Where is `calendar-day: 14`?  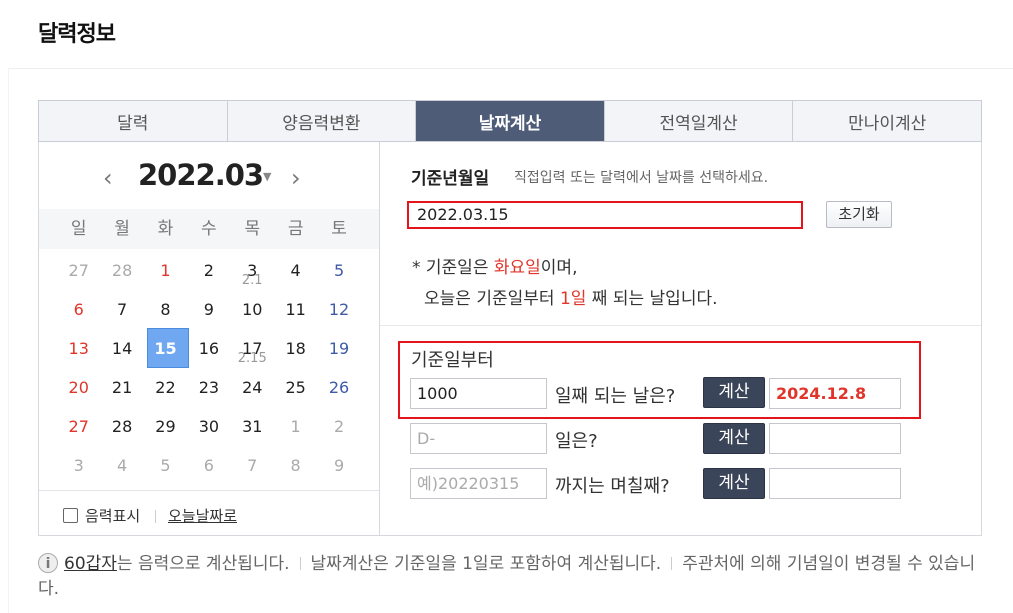
calendar-day: 14 is located at coordinates (121, 351).